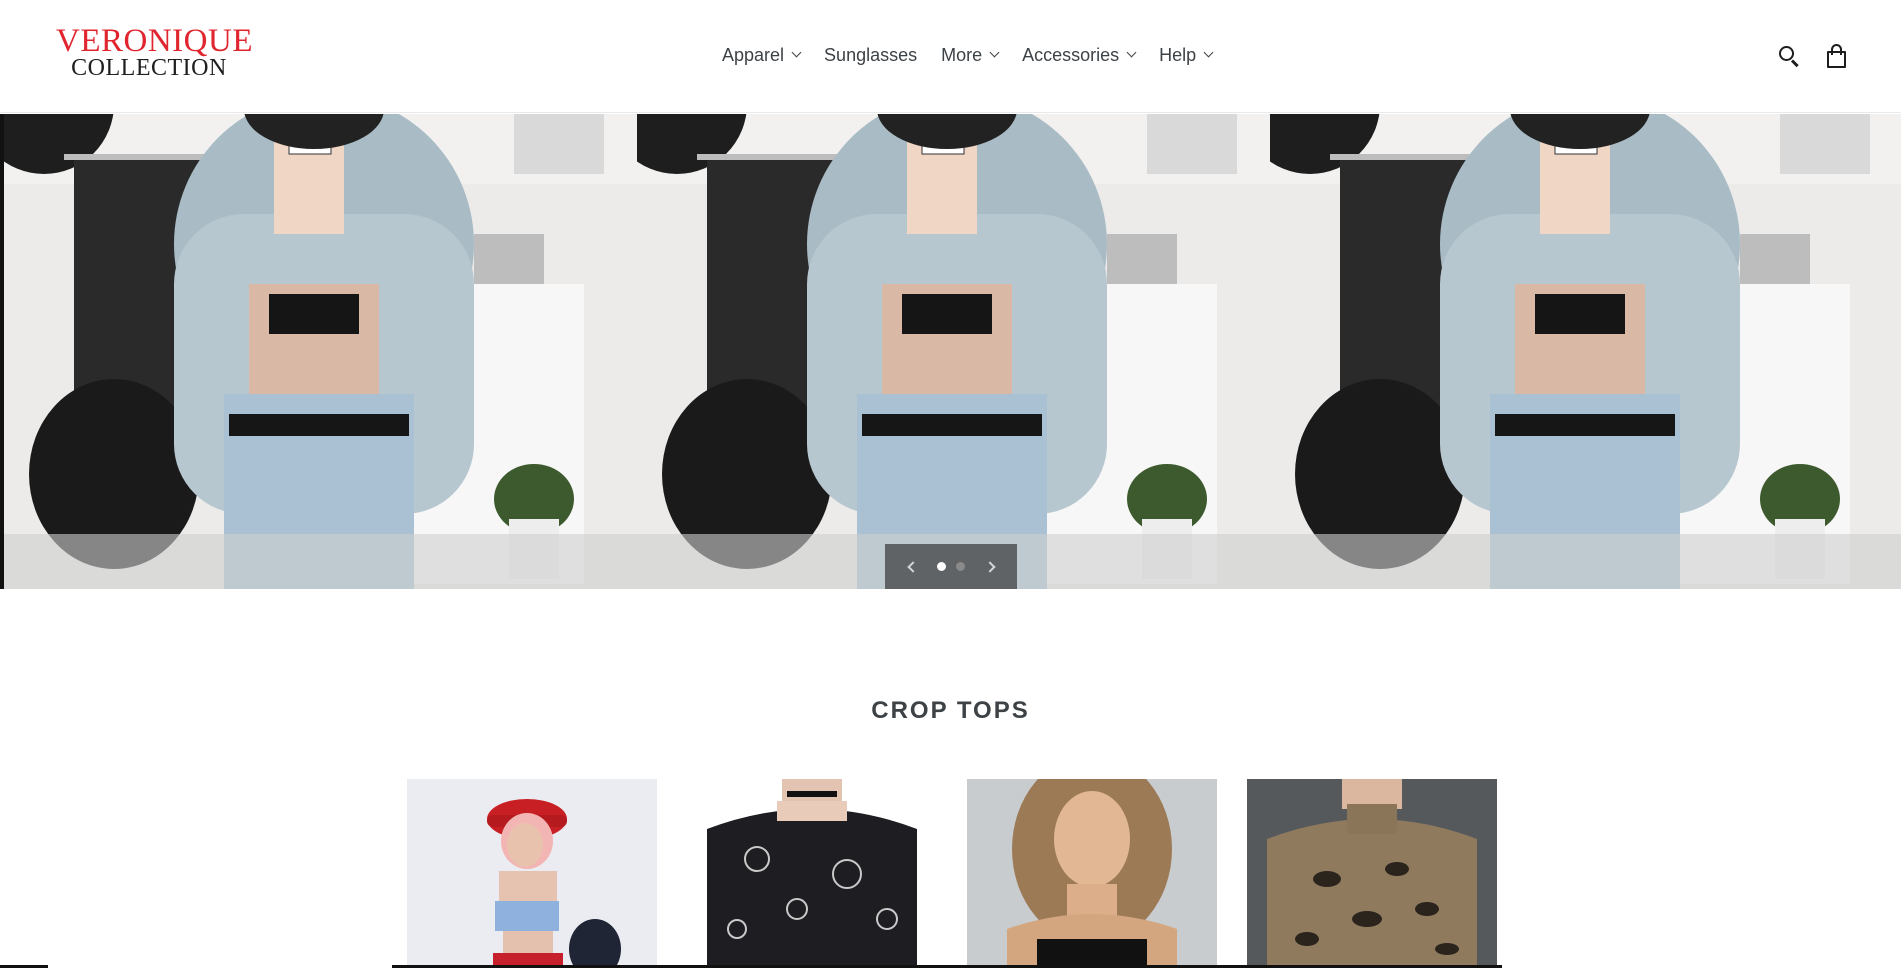 The height and width of the screenshot is (968, 1901). Describe the element at coordinates (911, 567) in the screenshot. I see `chevron-left-icon` at that location.